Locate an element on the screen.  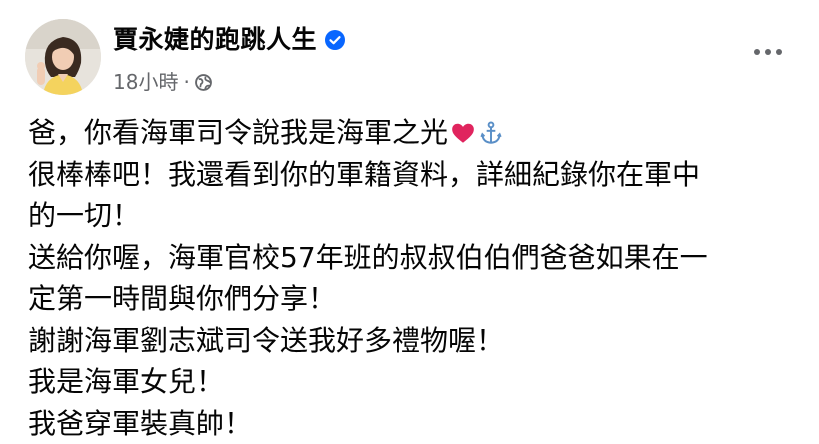
author-row: 賈永婕的跑跳人生 is located at coordinates (229, 40).